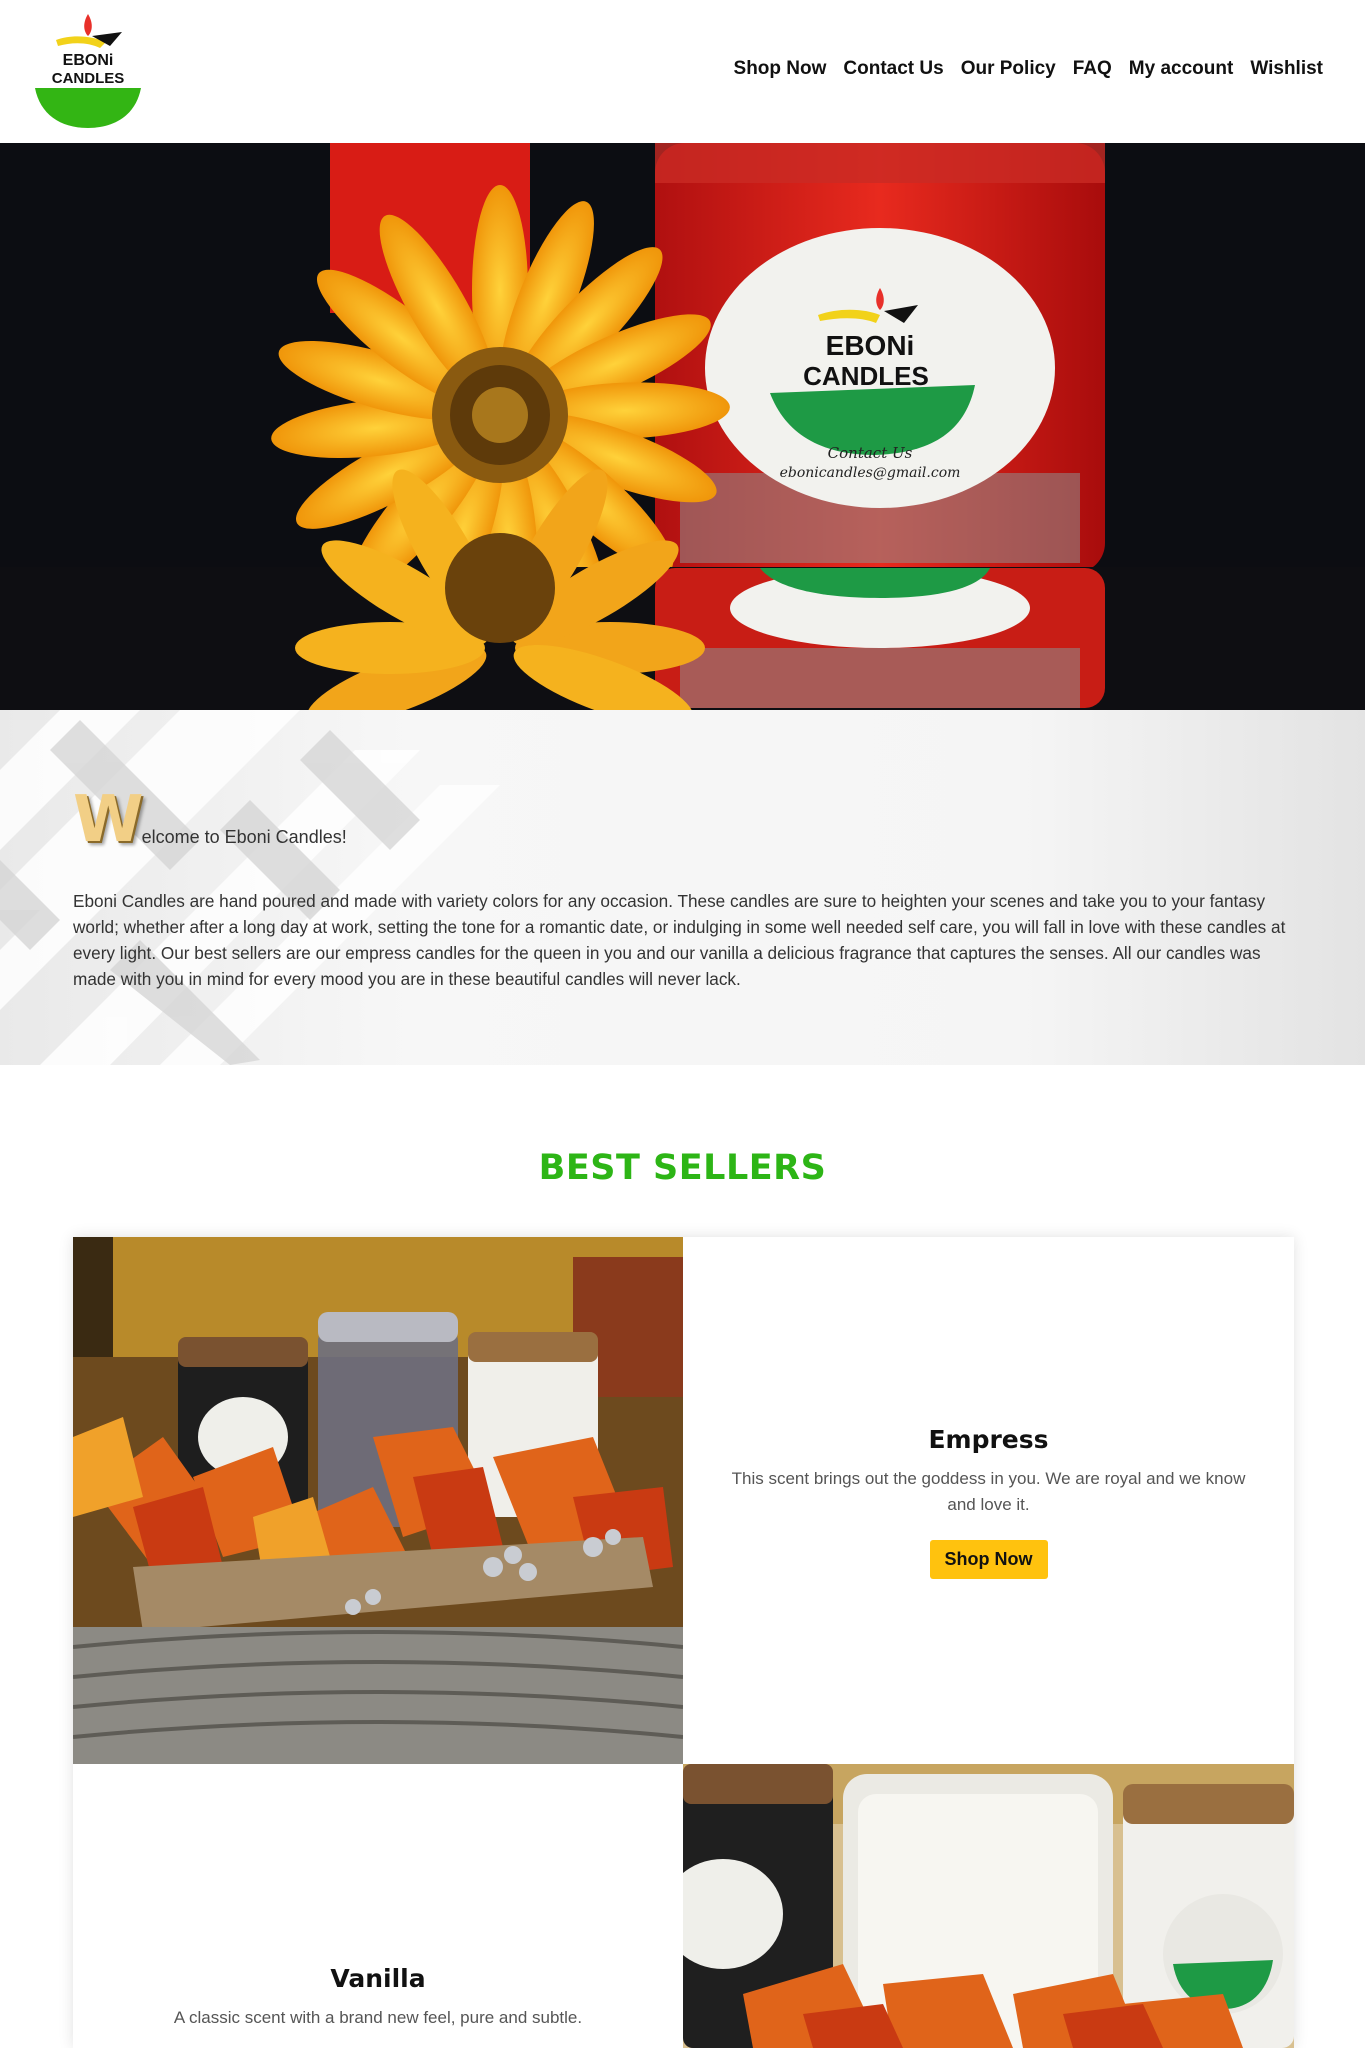 The image size is (1365, 2048). Describe the element at coordinates (244, 837) in the screenshot. I see `welcome-title-text: elcome to Eboni Candles!` at that location.